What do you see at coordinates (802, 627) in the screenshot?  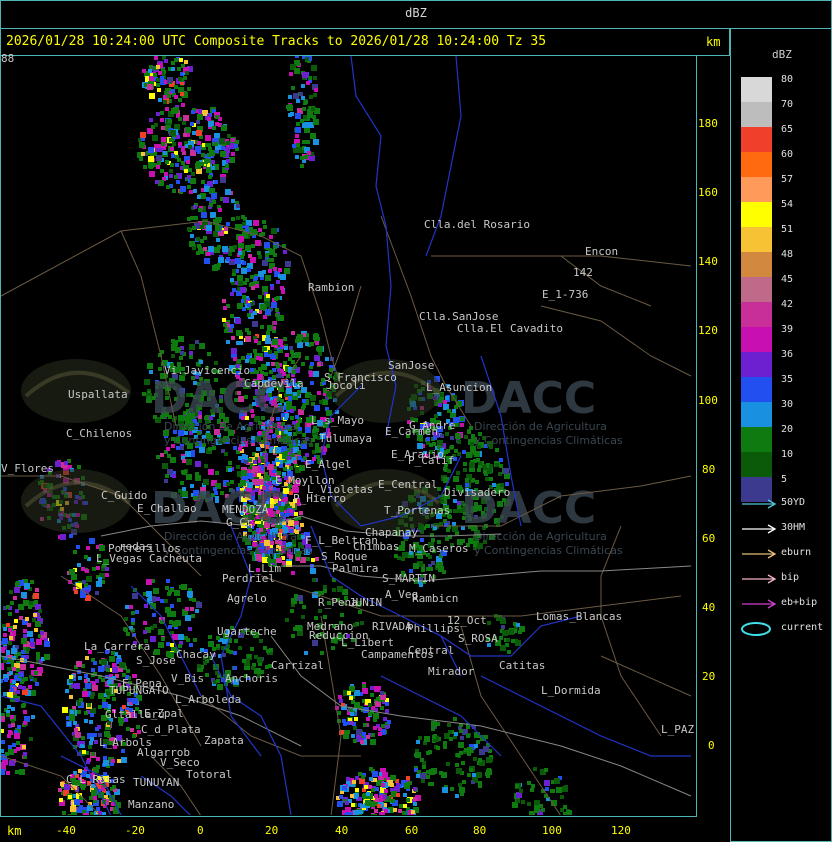 I see `track-label: current` at bounding box center [802, 627].